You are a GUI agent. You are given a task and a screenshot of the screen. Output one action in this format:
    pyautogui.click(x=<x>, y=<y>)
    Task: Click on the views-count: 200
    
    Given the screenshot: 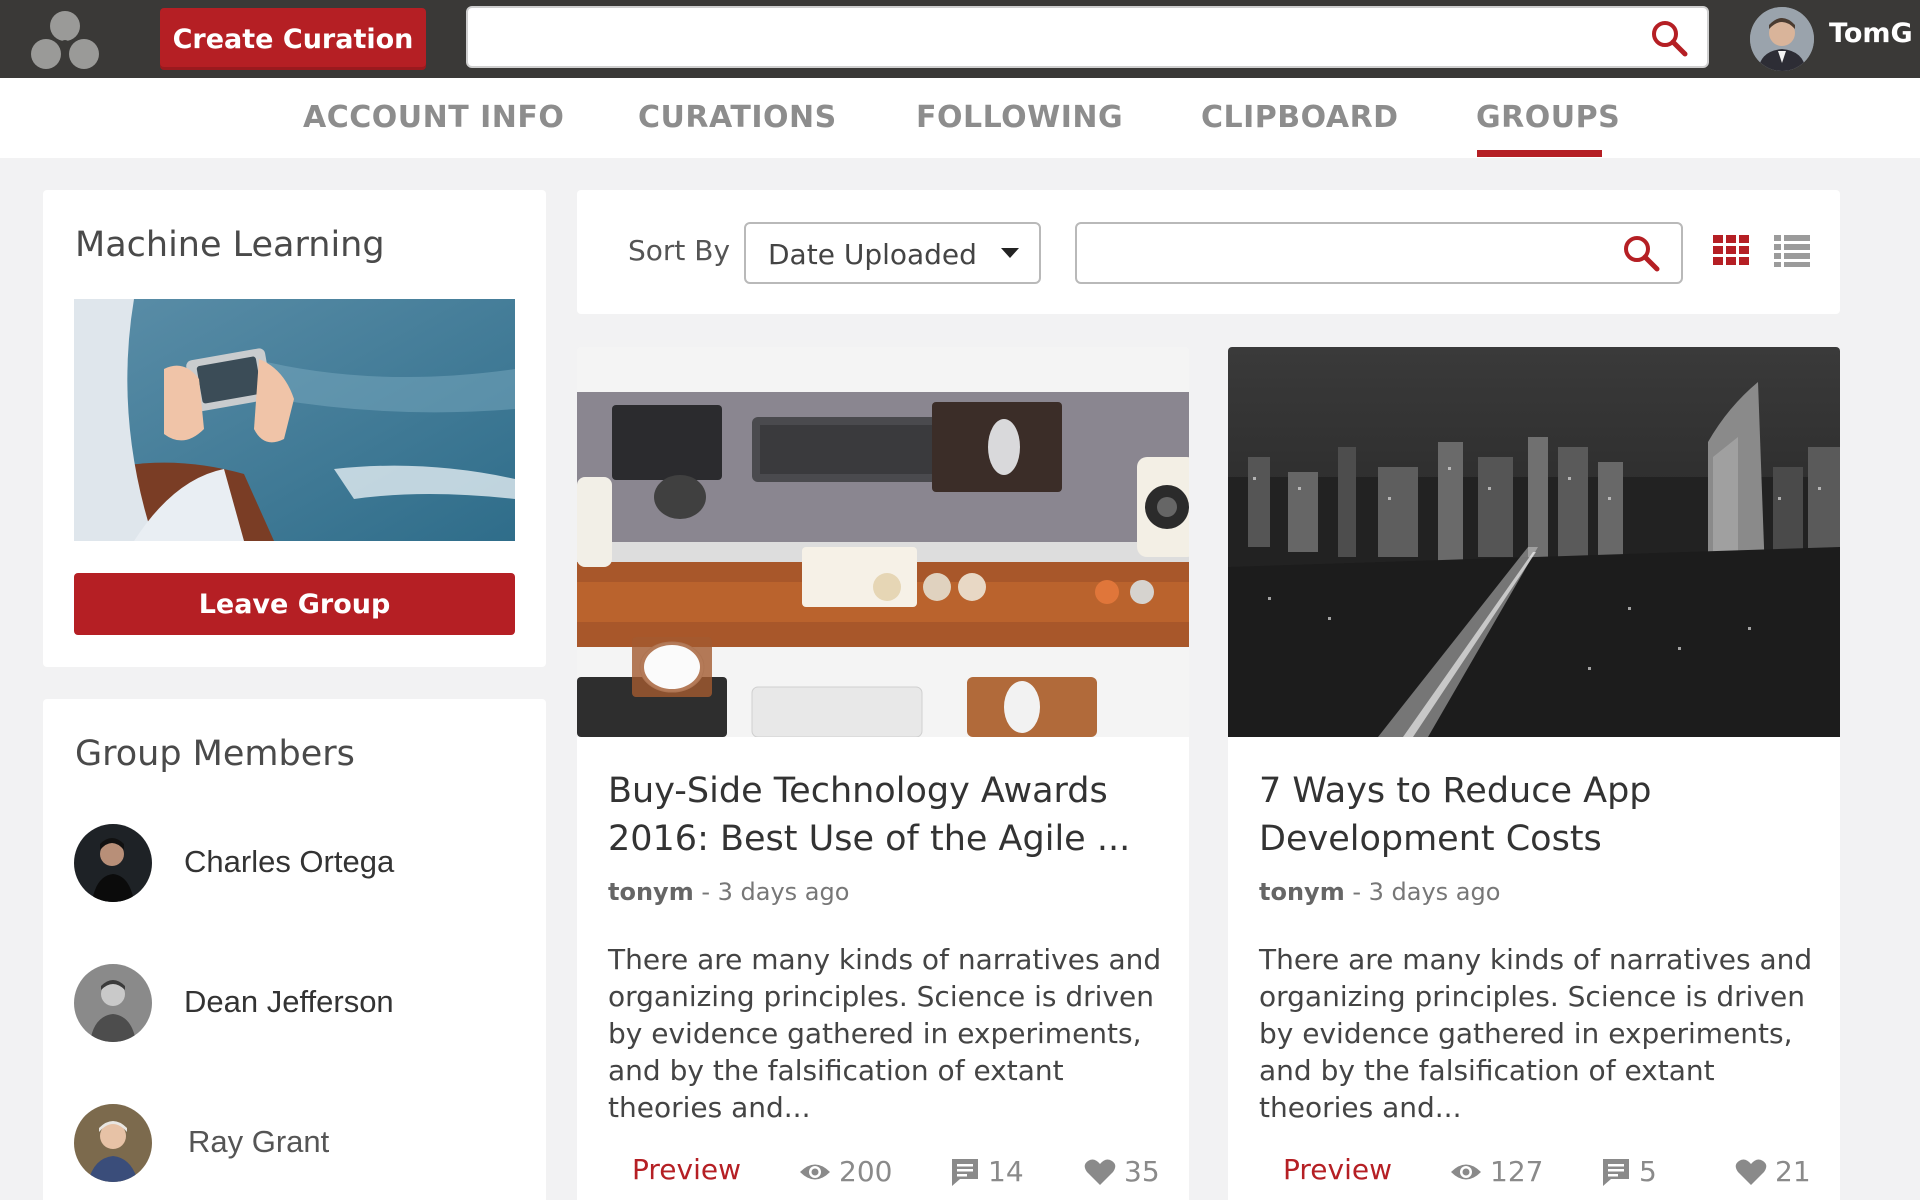 What is the action you would take?
    pyautogui.click(x=845, y=1171)
    